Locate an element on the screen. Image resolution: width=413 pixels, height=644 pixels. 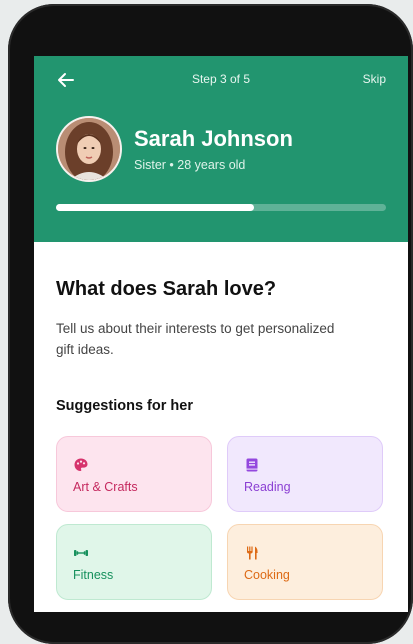
skip-button: Skip is located at coordinates (374, 79).